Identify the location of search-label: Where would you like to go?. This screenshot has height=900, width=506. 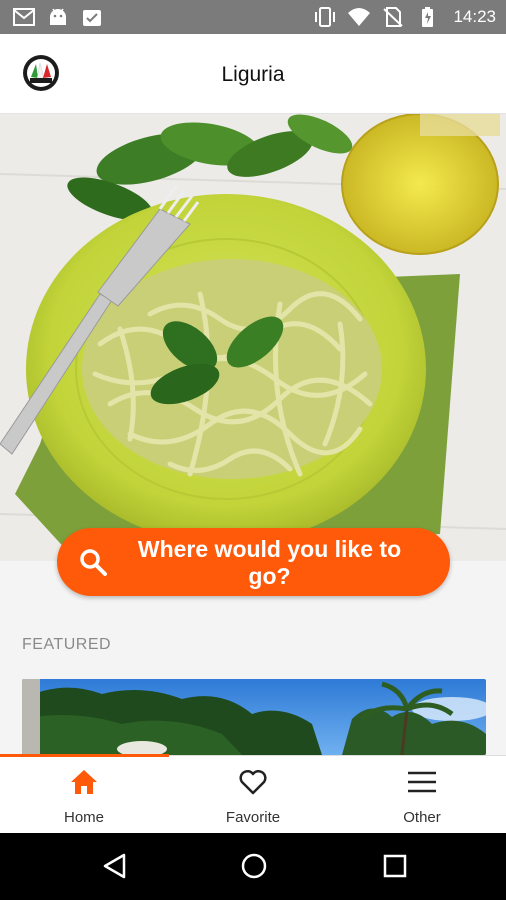
(269, 562).